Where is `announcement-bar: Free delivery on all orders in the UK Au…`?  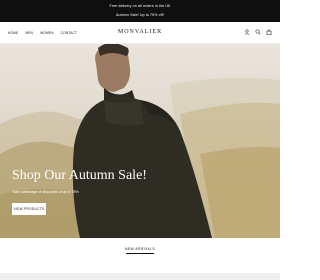 announcement-bar: Free delivery on all orders in the UK Au… is located at coordinates (140, 11).